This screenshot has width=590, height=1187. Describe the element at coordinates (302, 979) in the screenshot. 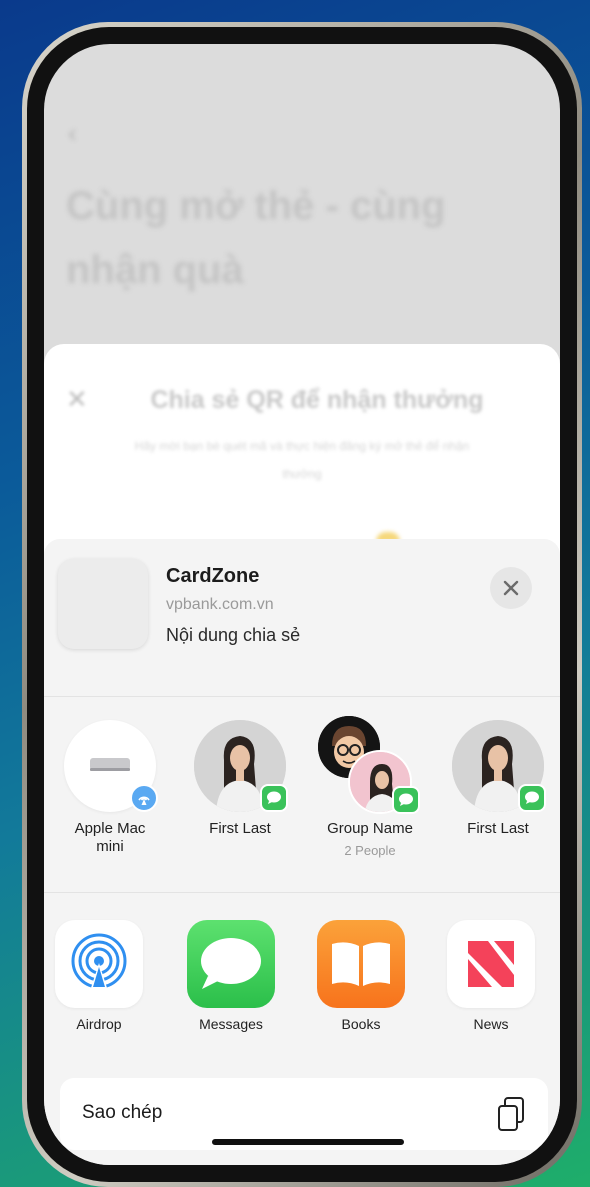

I see `apps-row: Airdrop Messages Books News` at that location.